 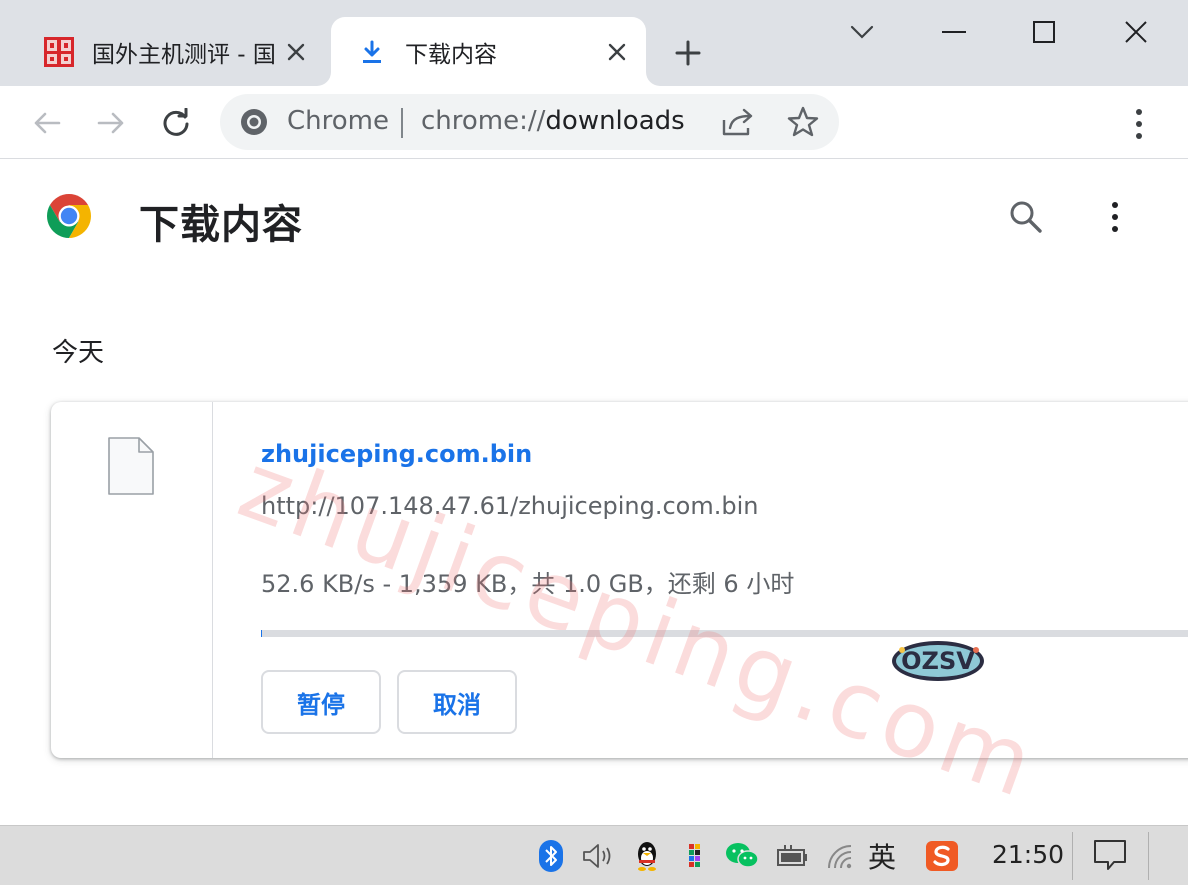 I want to click on more-actions-dots-icon, so click(x=1115, y=217).